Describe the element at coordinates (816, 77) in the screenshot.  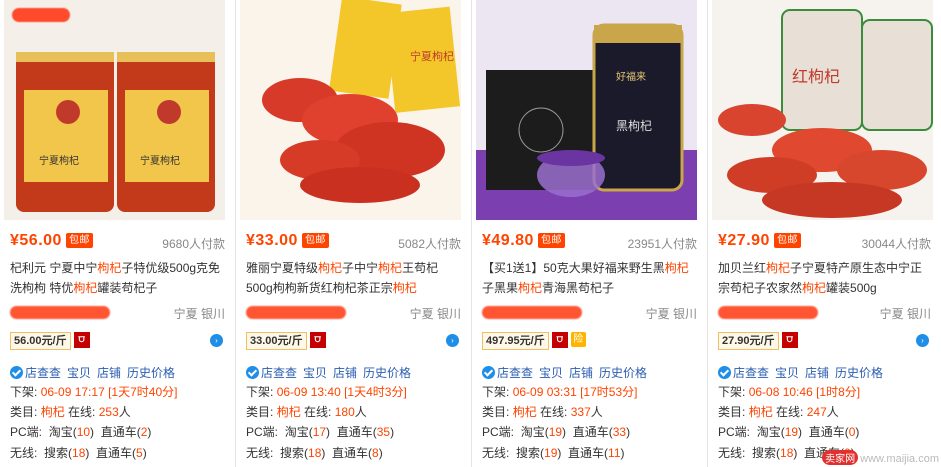
I see `red-goji-label: 红枸杞` at that location.